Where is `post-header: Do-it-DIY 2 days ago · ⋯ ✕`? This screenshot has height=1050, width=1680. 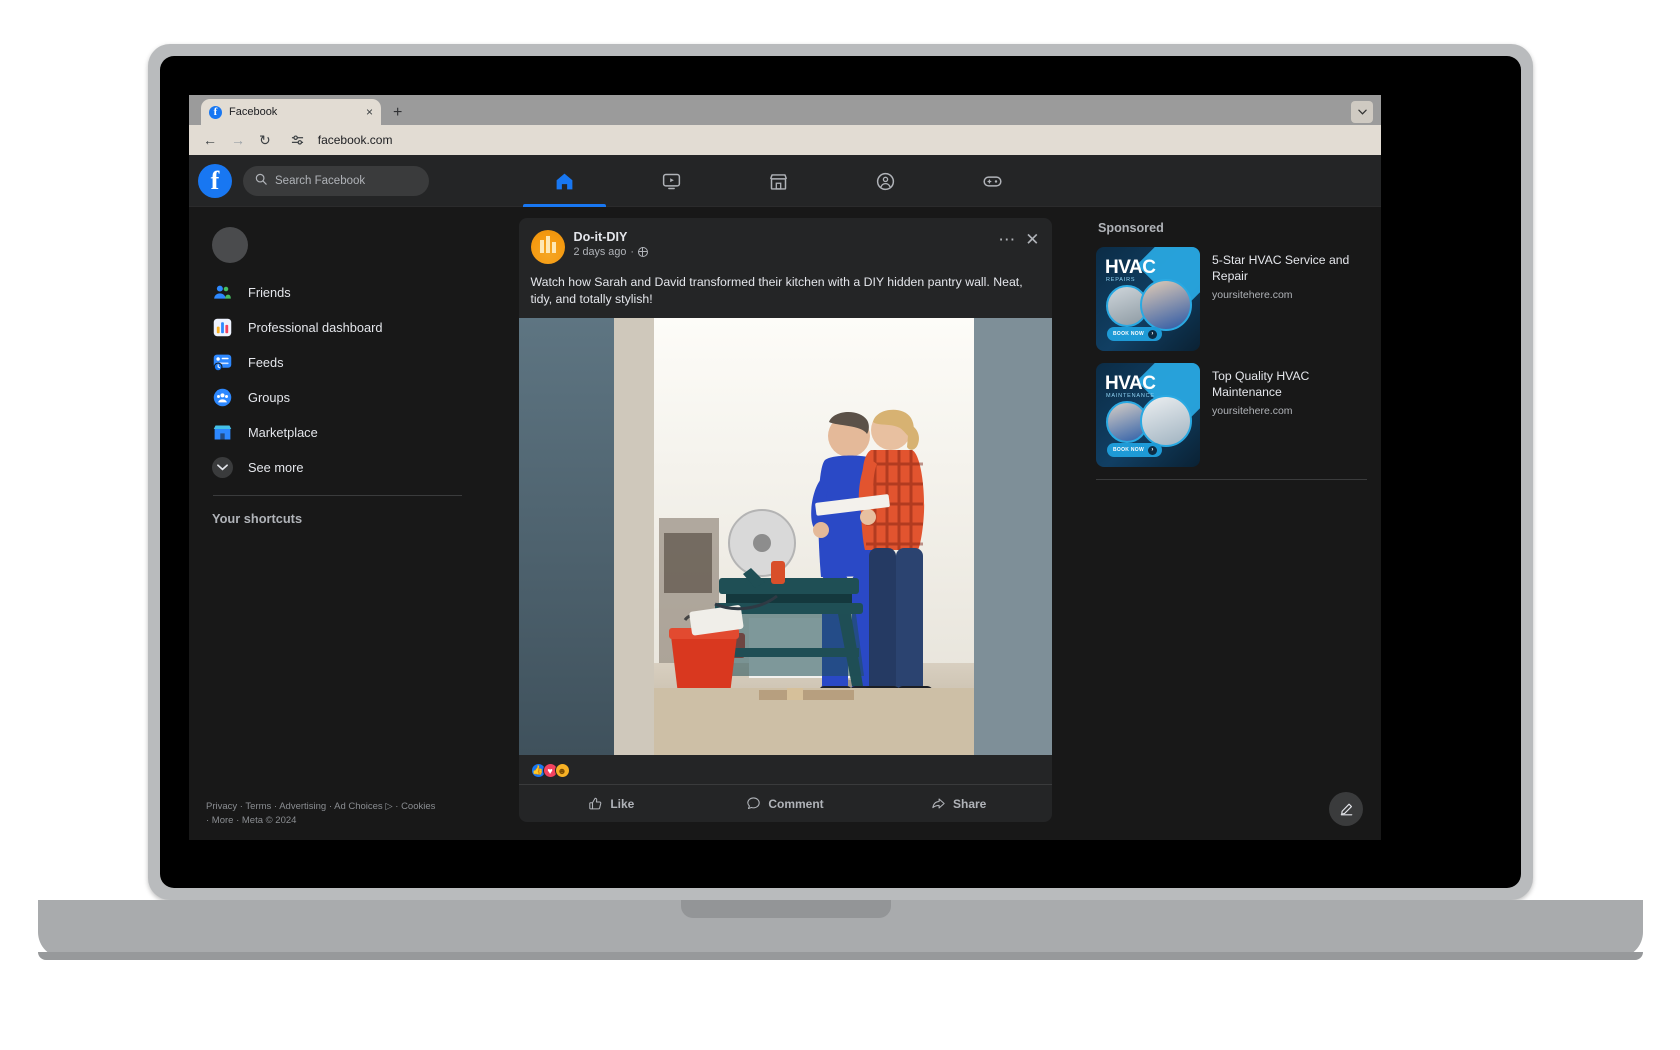 post-header: Do-it-DIY 2 days ago · ⋯ ✕ is located at coordinates (785, 241).